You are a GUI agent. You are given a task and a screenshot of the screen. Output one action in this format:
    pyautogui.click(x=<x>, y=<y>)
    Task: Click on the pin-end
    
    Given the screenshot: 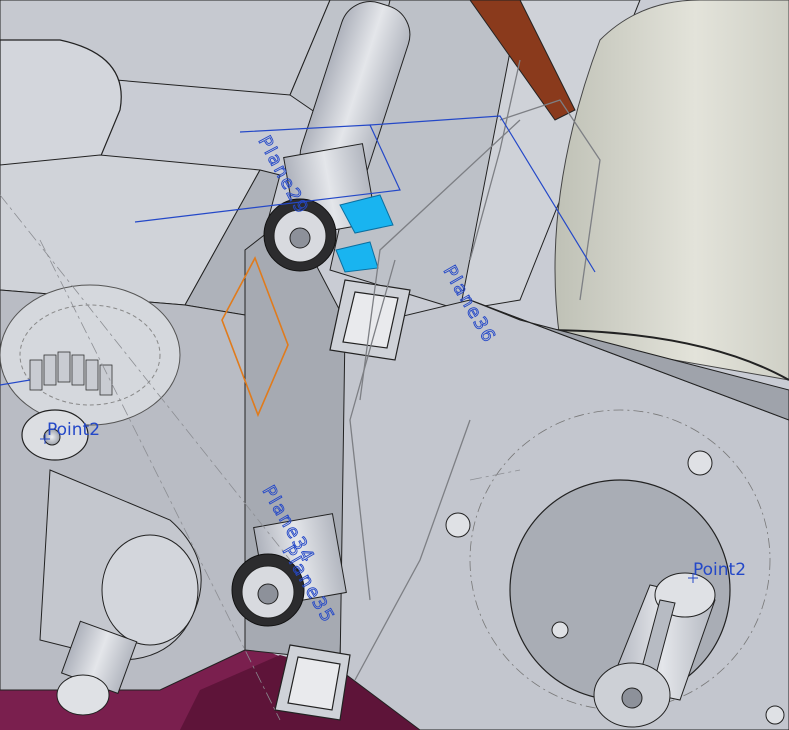 What is the action you would take?
    pyautogui.click(x=83, y=695)
    